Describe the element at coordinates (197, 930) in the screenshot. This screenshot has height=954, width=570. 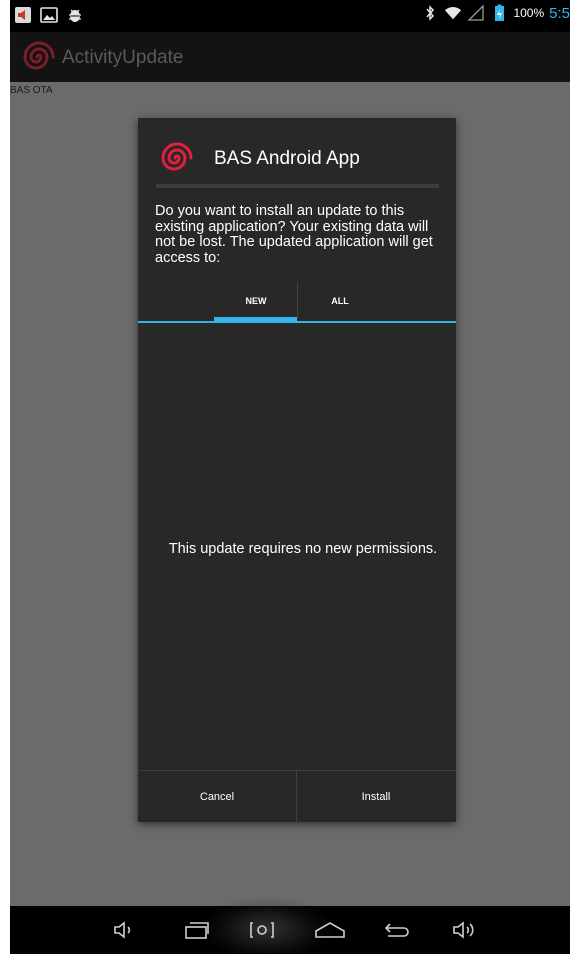
I see `recent-apps-icon` at that location.